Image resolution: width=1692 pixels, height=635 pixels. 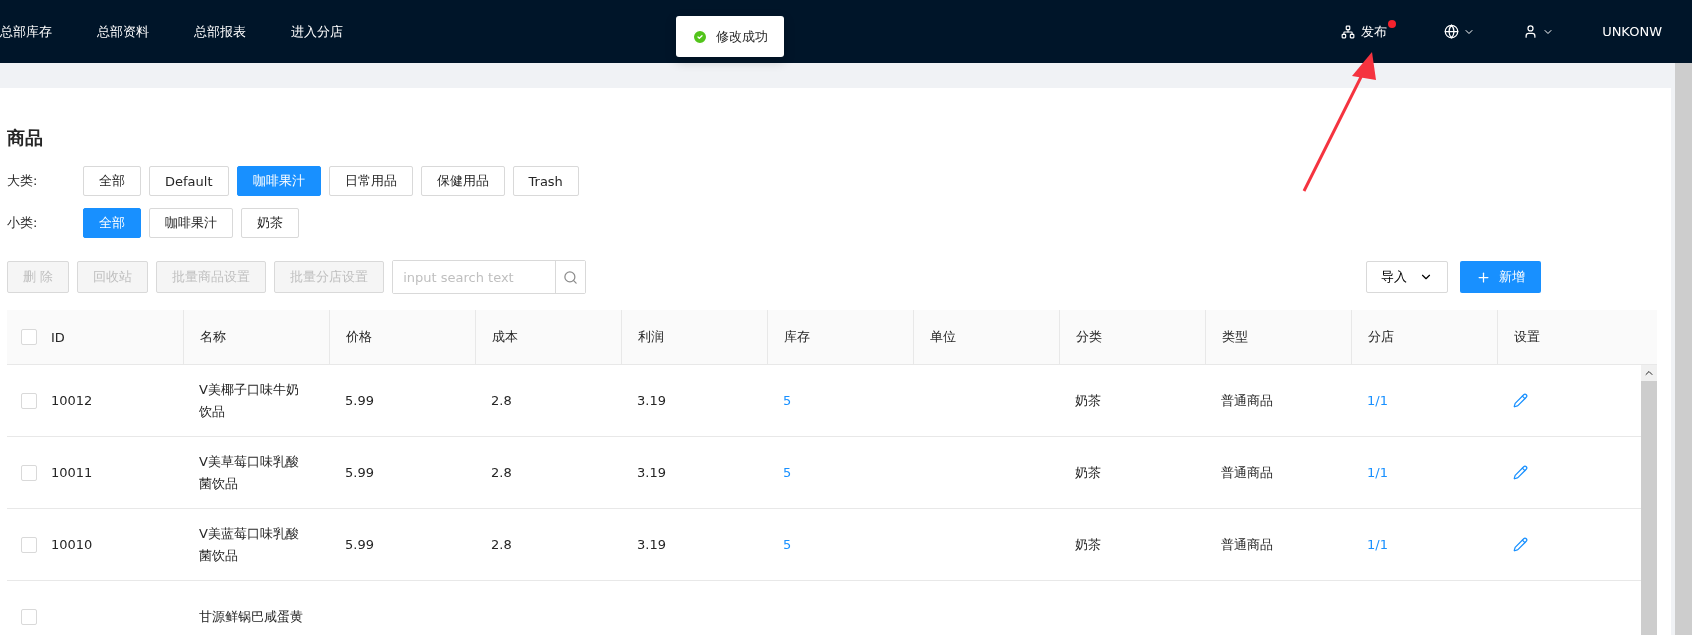 What do you see at coordinates (249, 400) in the screenshot?
I see `product-name: V美椰子口味牛奶饮品` at bounding box center [249, 400].